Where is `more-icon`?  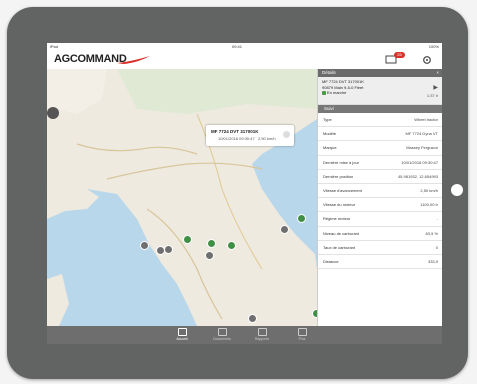 more-icon is located at coordinates (302, 332).